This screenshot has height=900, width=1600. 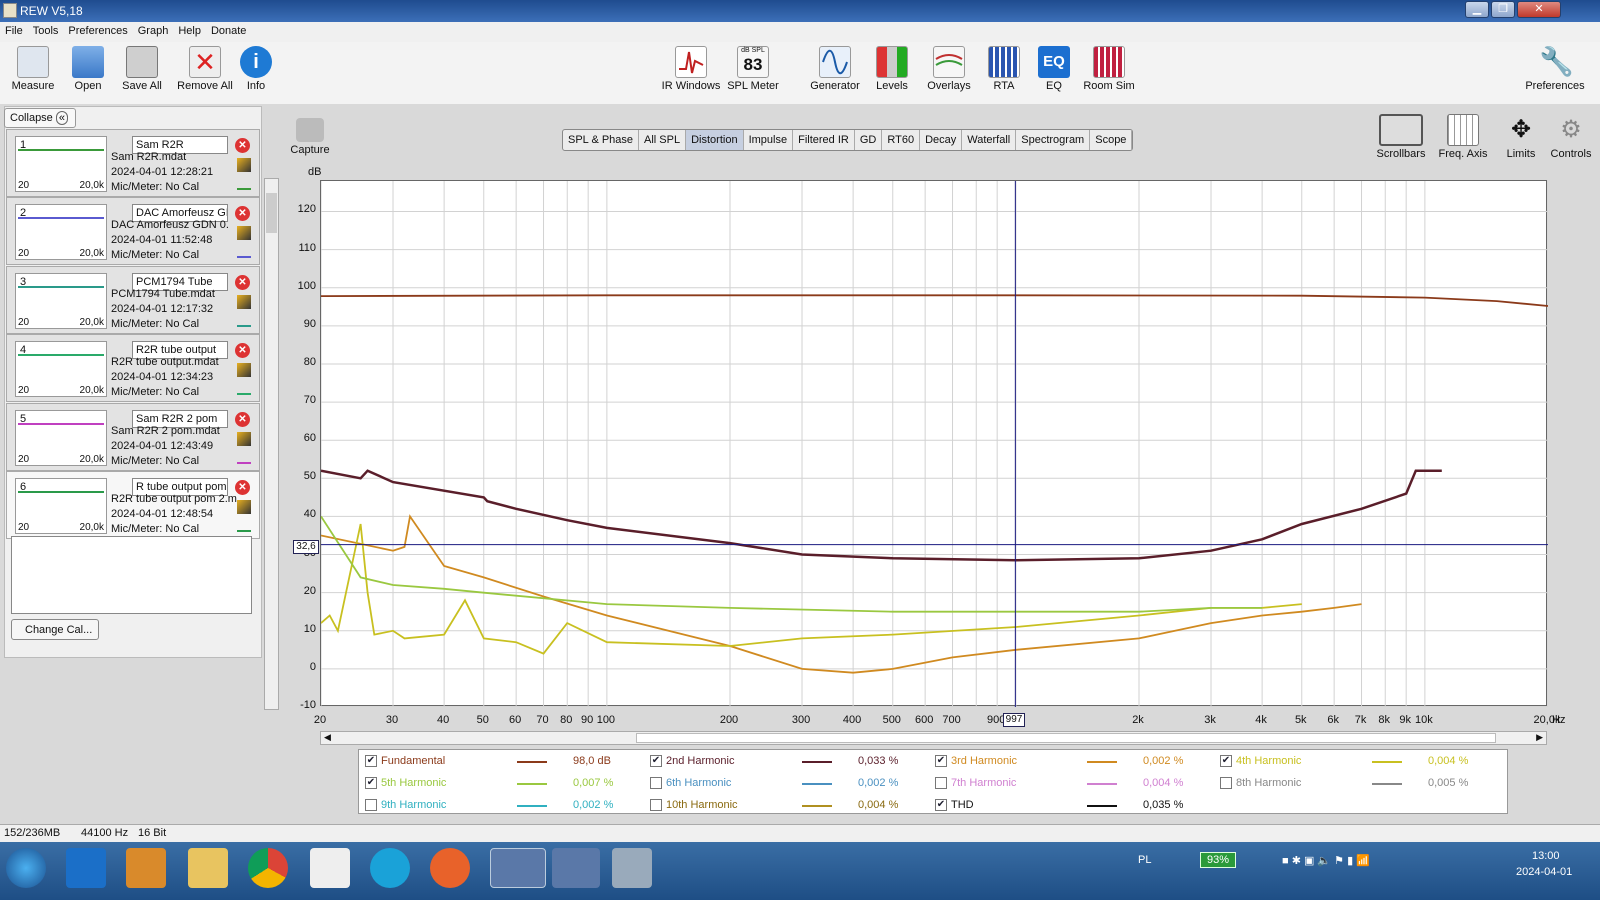 I want to click on battery-indicator: 93%, so click(x=1218, y=860).